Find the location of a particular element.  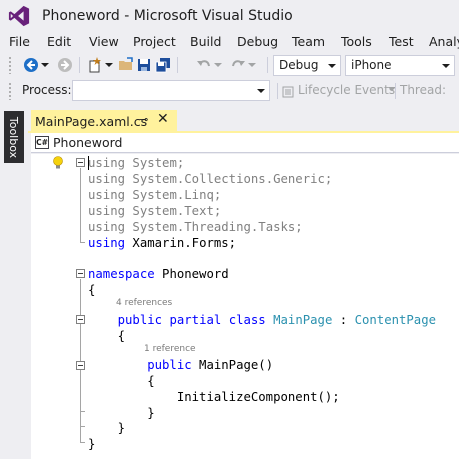

menu-file: File is located at coordinates (19, 41).